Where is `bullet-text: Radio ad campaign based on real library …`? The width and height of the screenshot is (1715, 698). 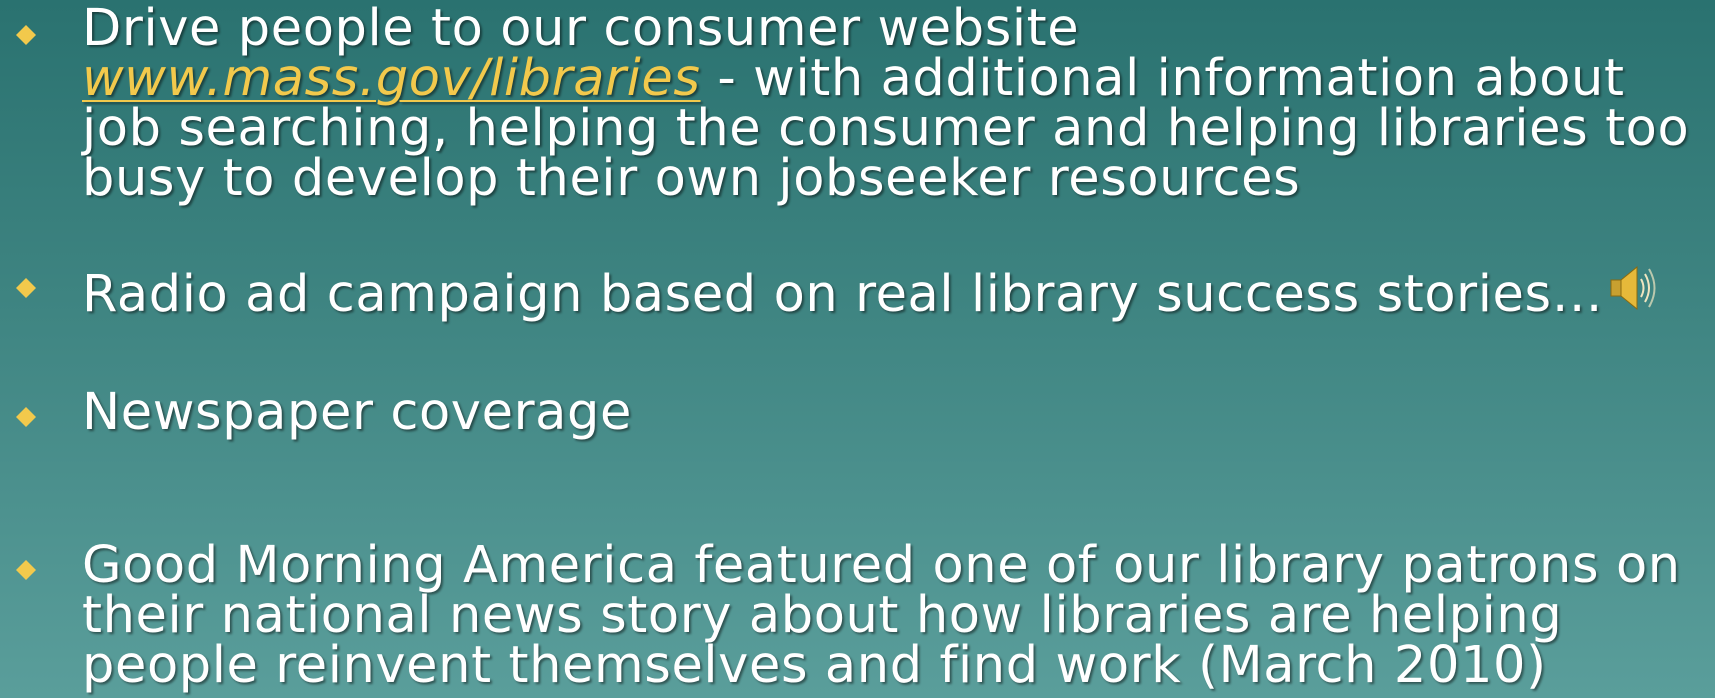 bullet-text: Radio ad campaign based on real library … is located at coordinates (892, 292).